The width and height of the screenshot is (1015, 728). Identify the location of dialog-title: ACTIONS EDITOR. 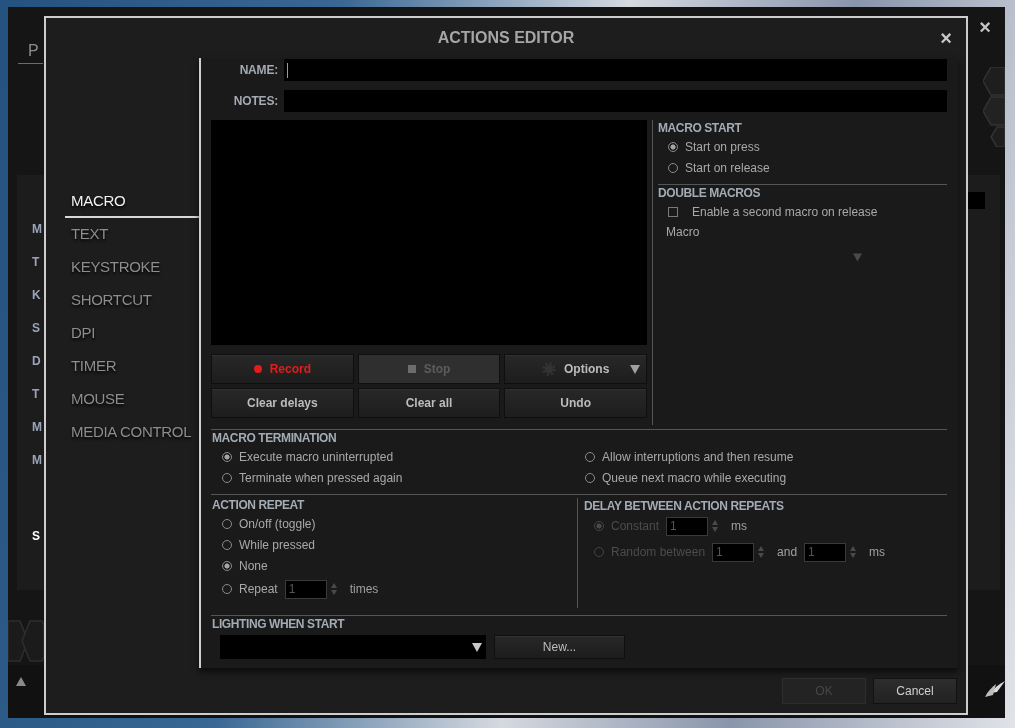
(506, 38).